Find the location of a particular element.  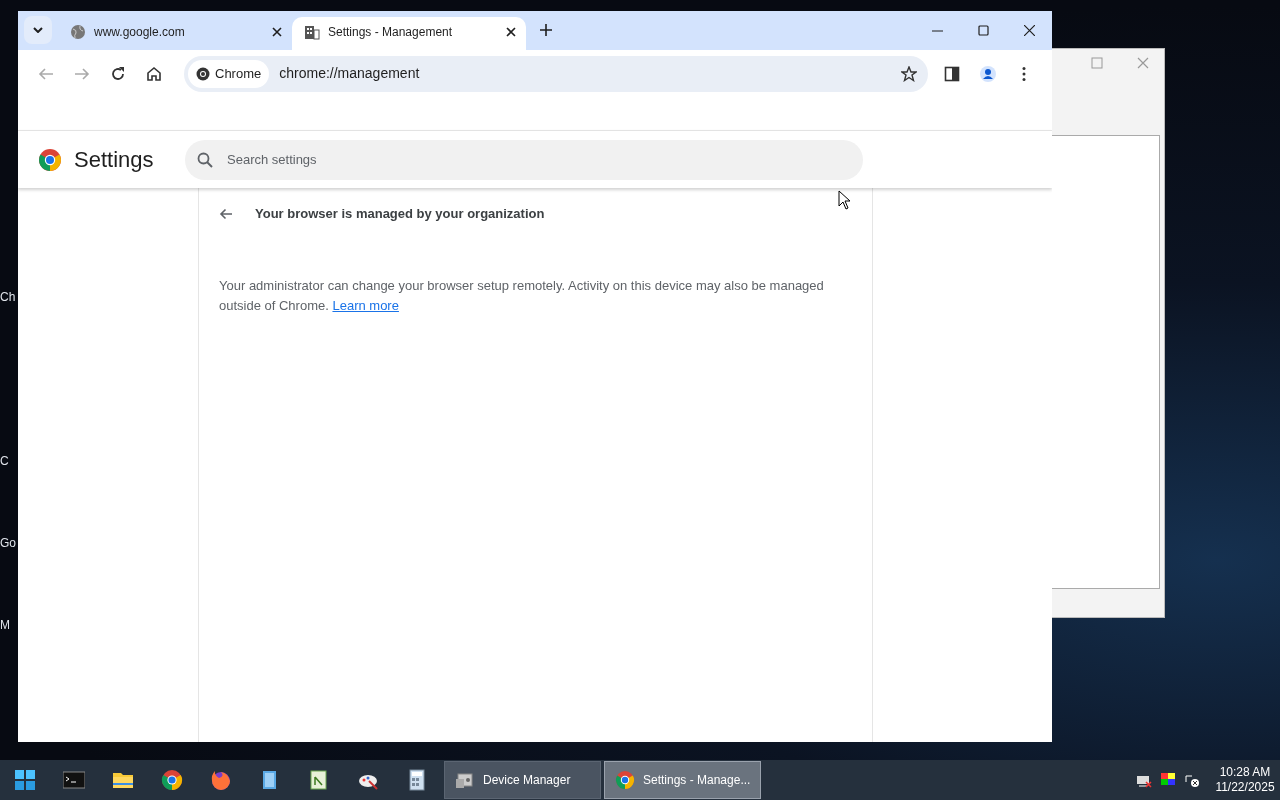

browser-tab: www.google.com is located at coordinates (175, 33).